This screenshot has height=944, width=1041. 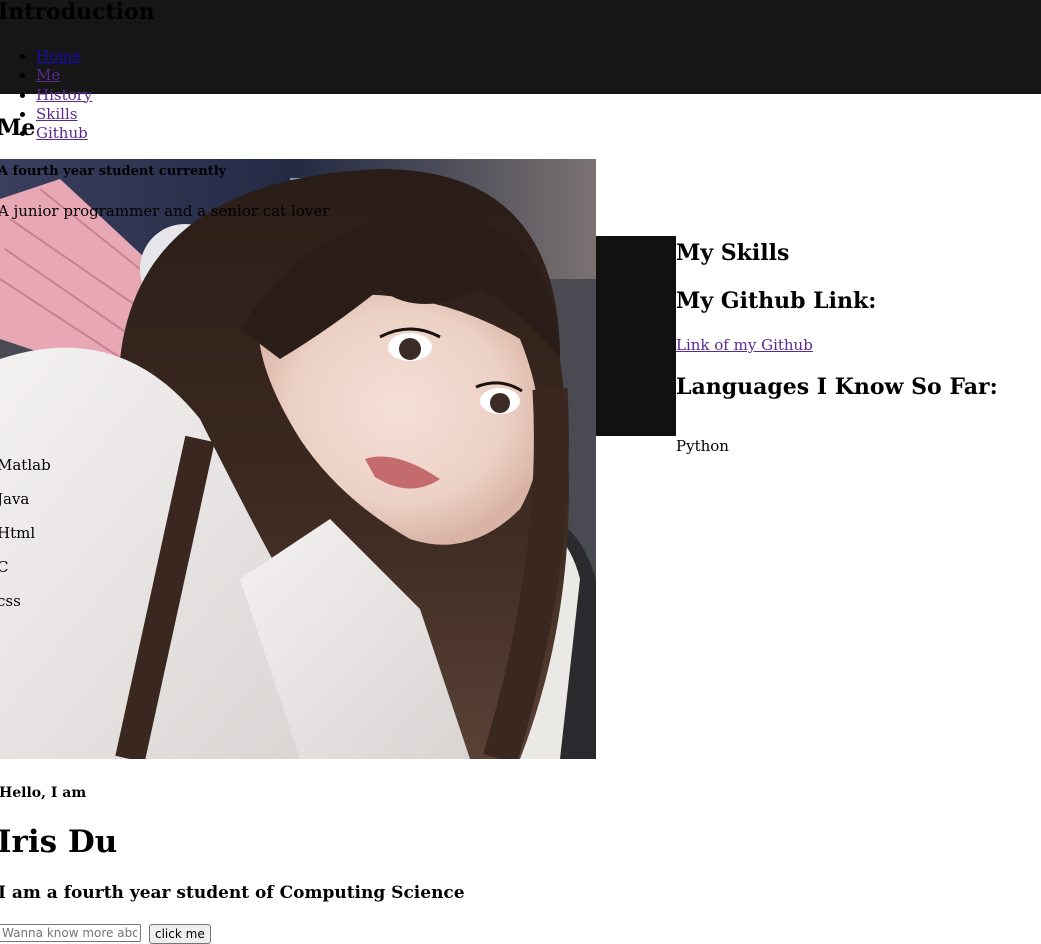 What do you see at coordinates (64, 74) in the screenshot?
I see `nav-item-me: Me` at bounding box center [64, 74].